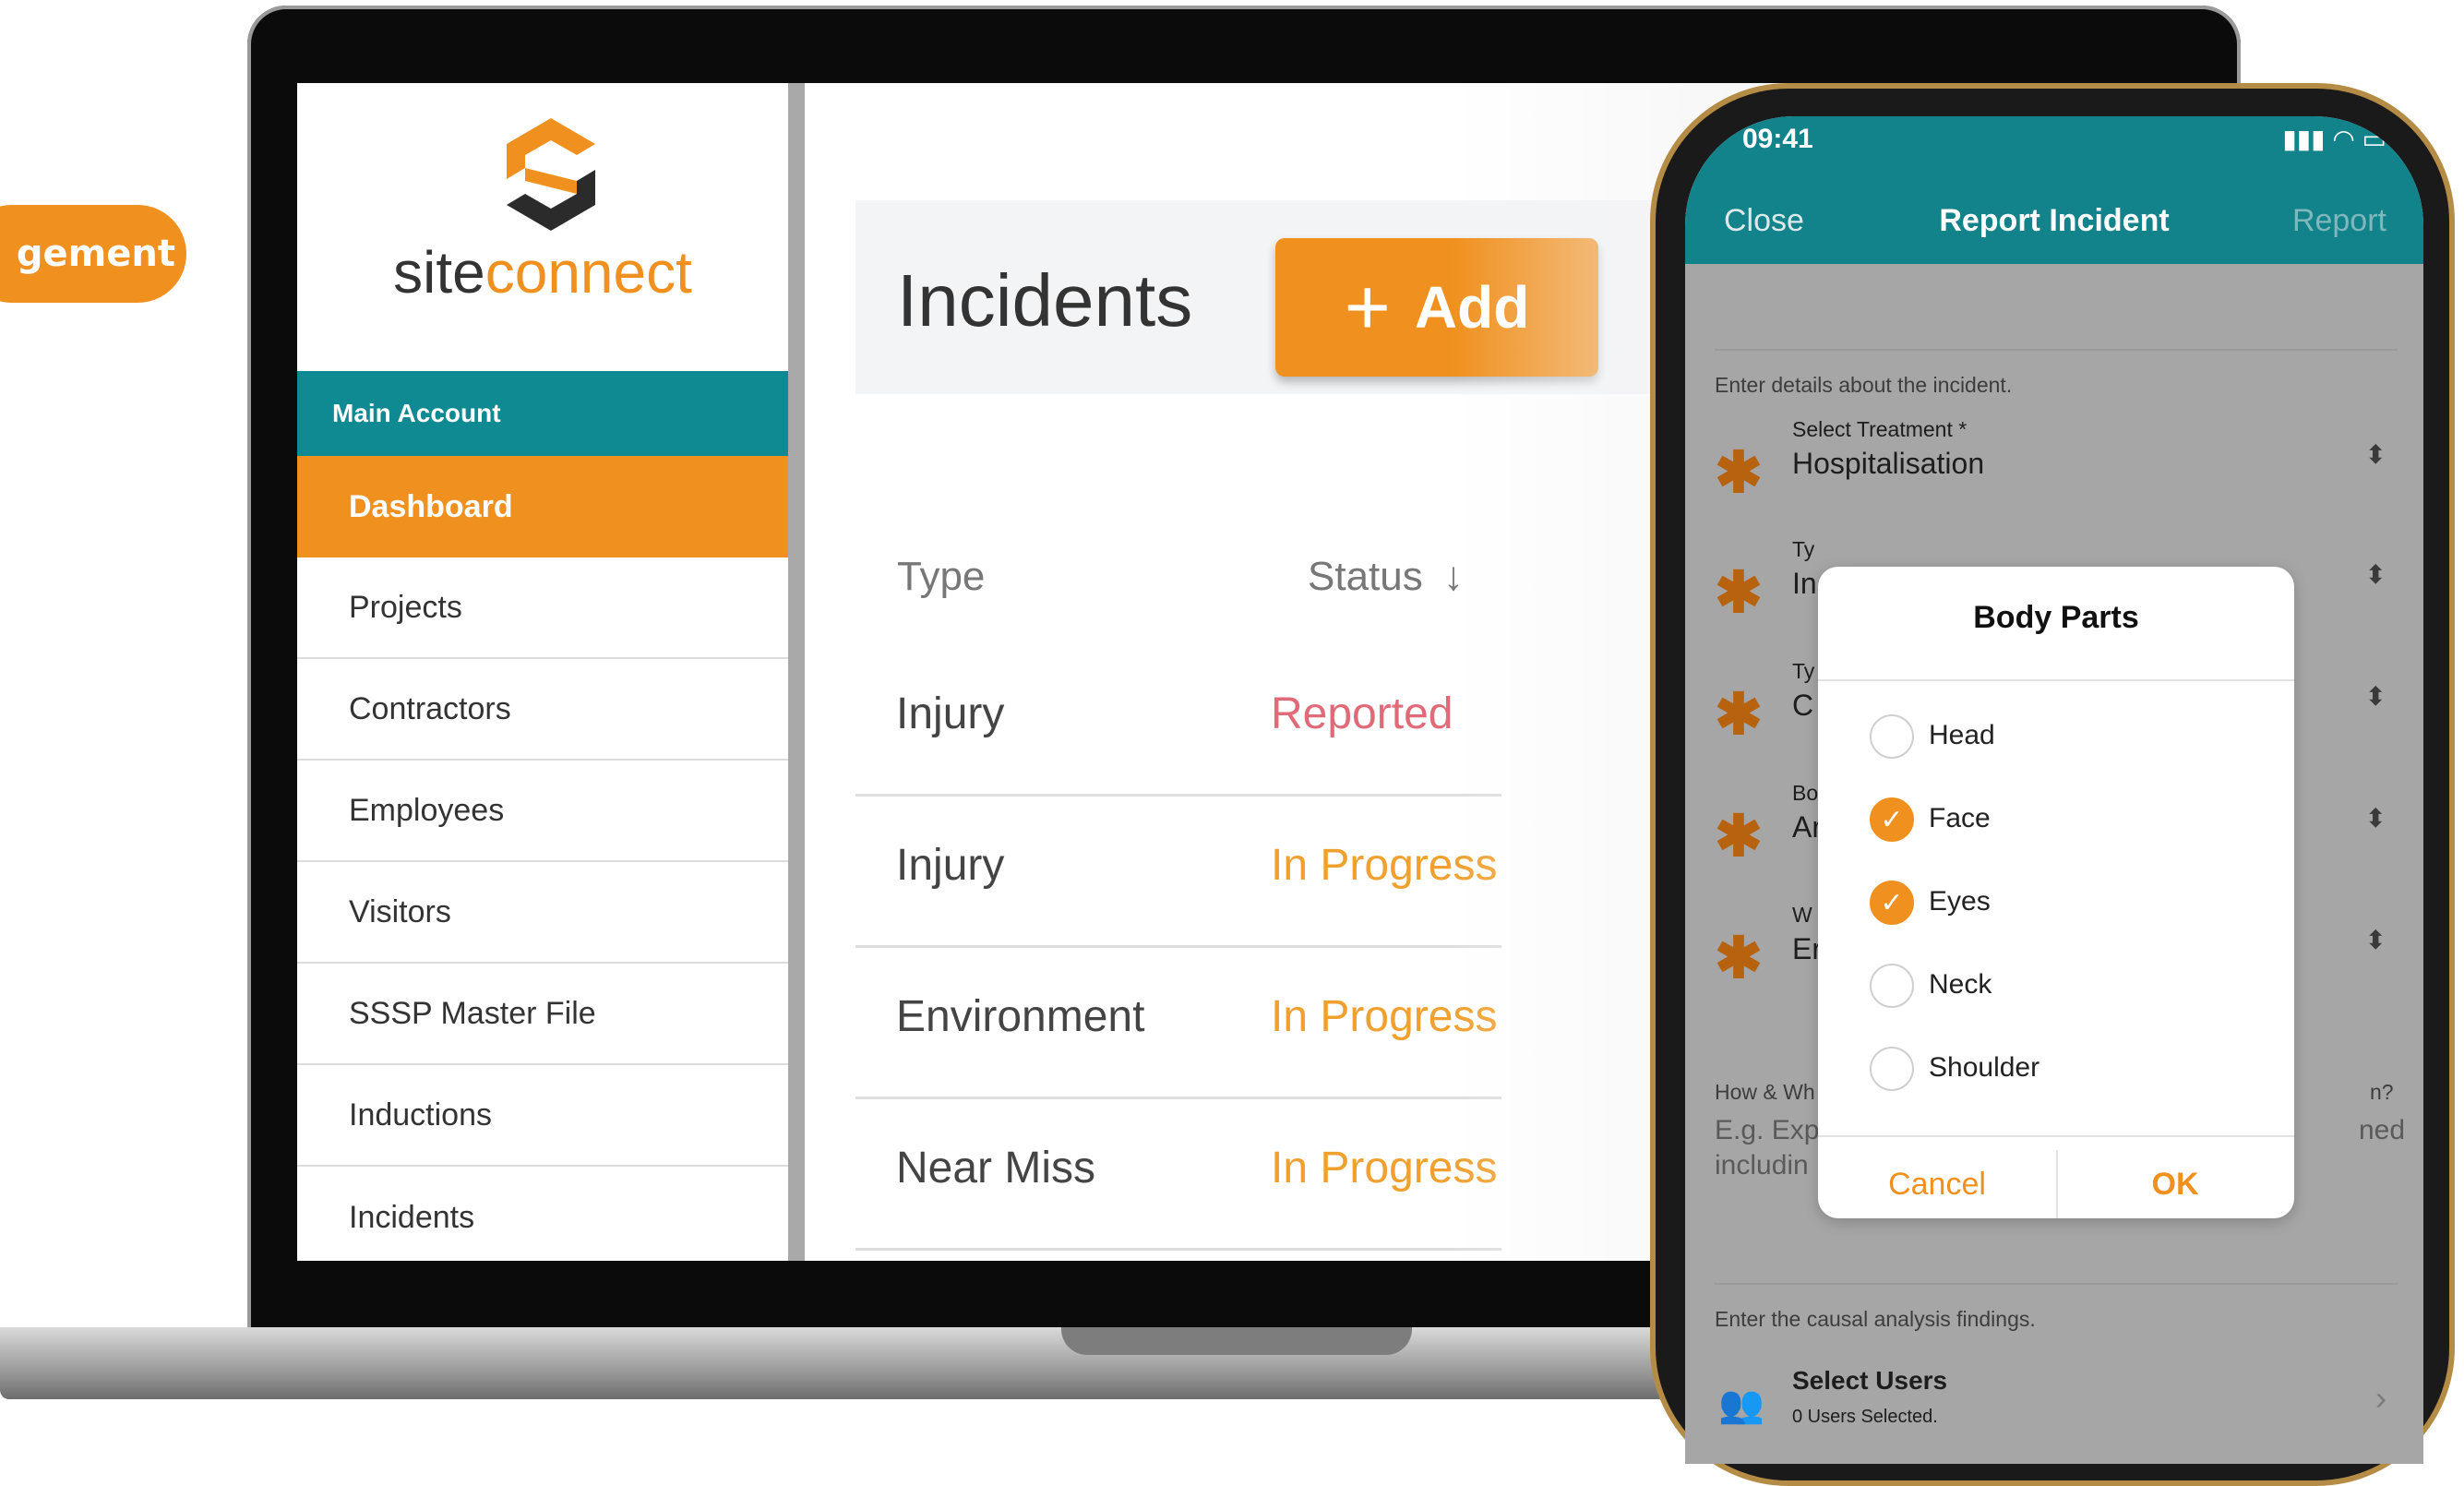 Image resolution: width=2464 pixels, height=1486 pixels. Describe the element at coordinates (941, 577) in the screenshot. I see `column-header-type: Type` at that location.